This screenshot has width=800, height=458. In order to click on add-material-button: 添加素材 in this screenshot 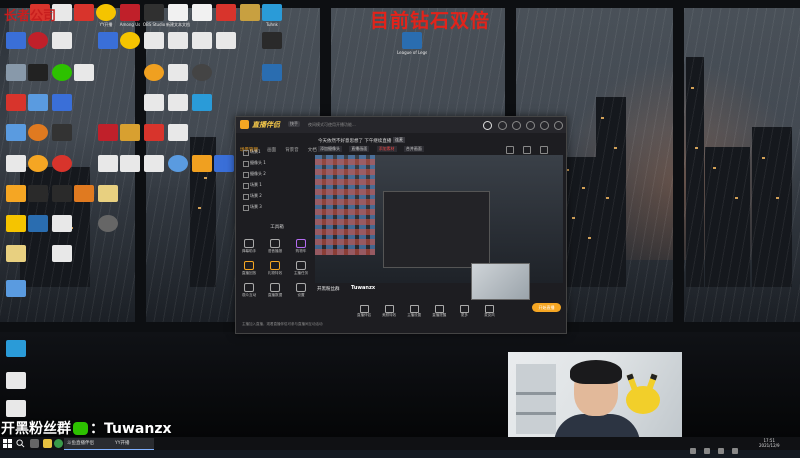, I will do `click(386, 149)`.